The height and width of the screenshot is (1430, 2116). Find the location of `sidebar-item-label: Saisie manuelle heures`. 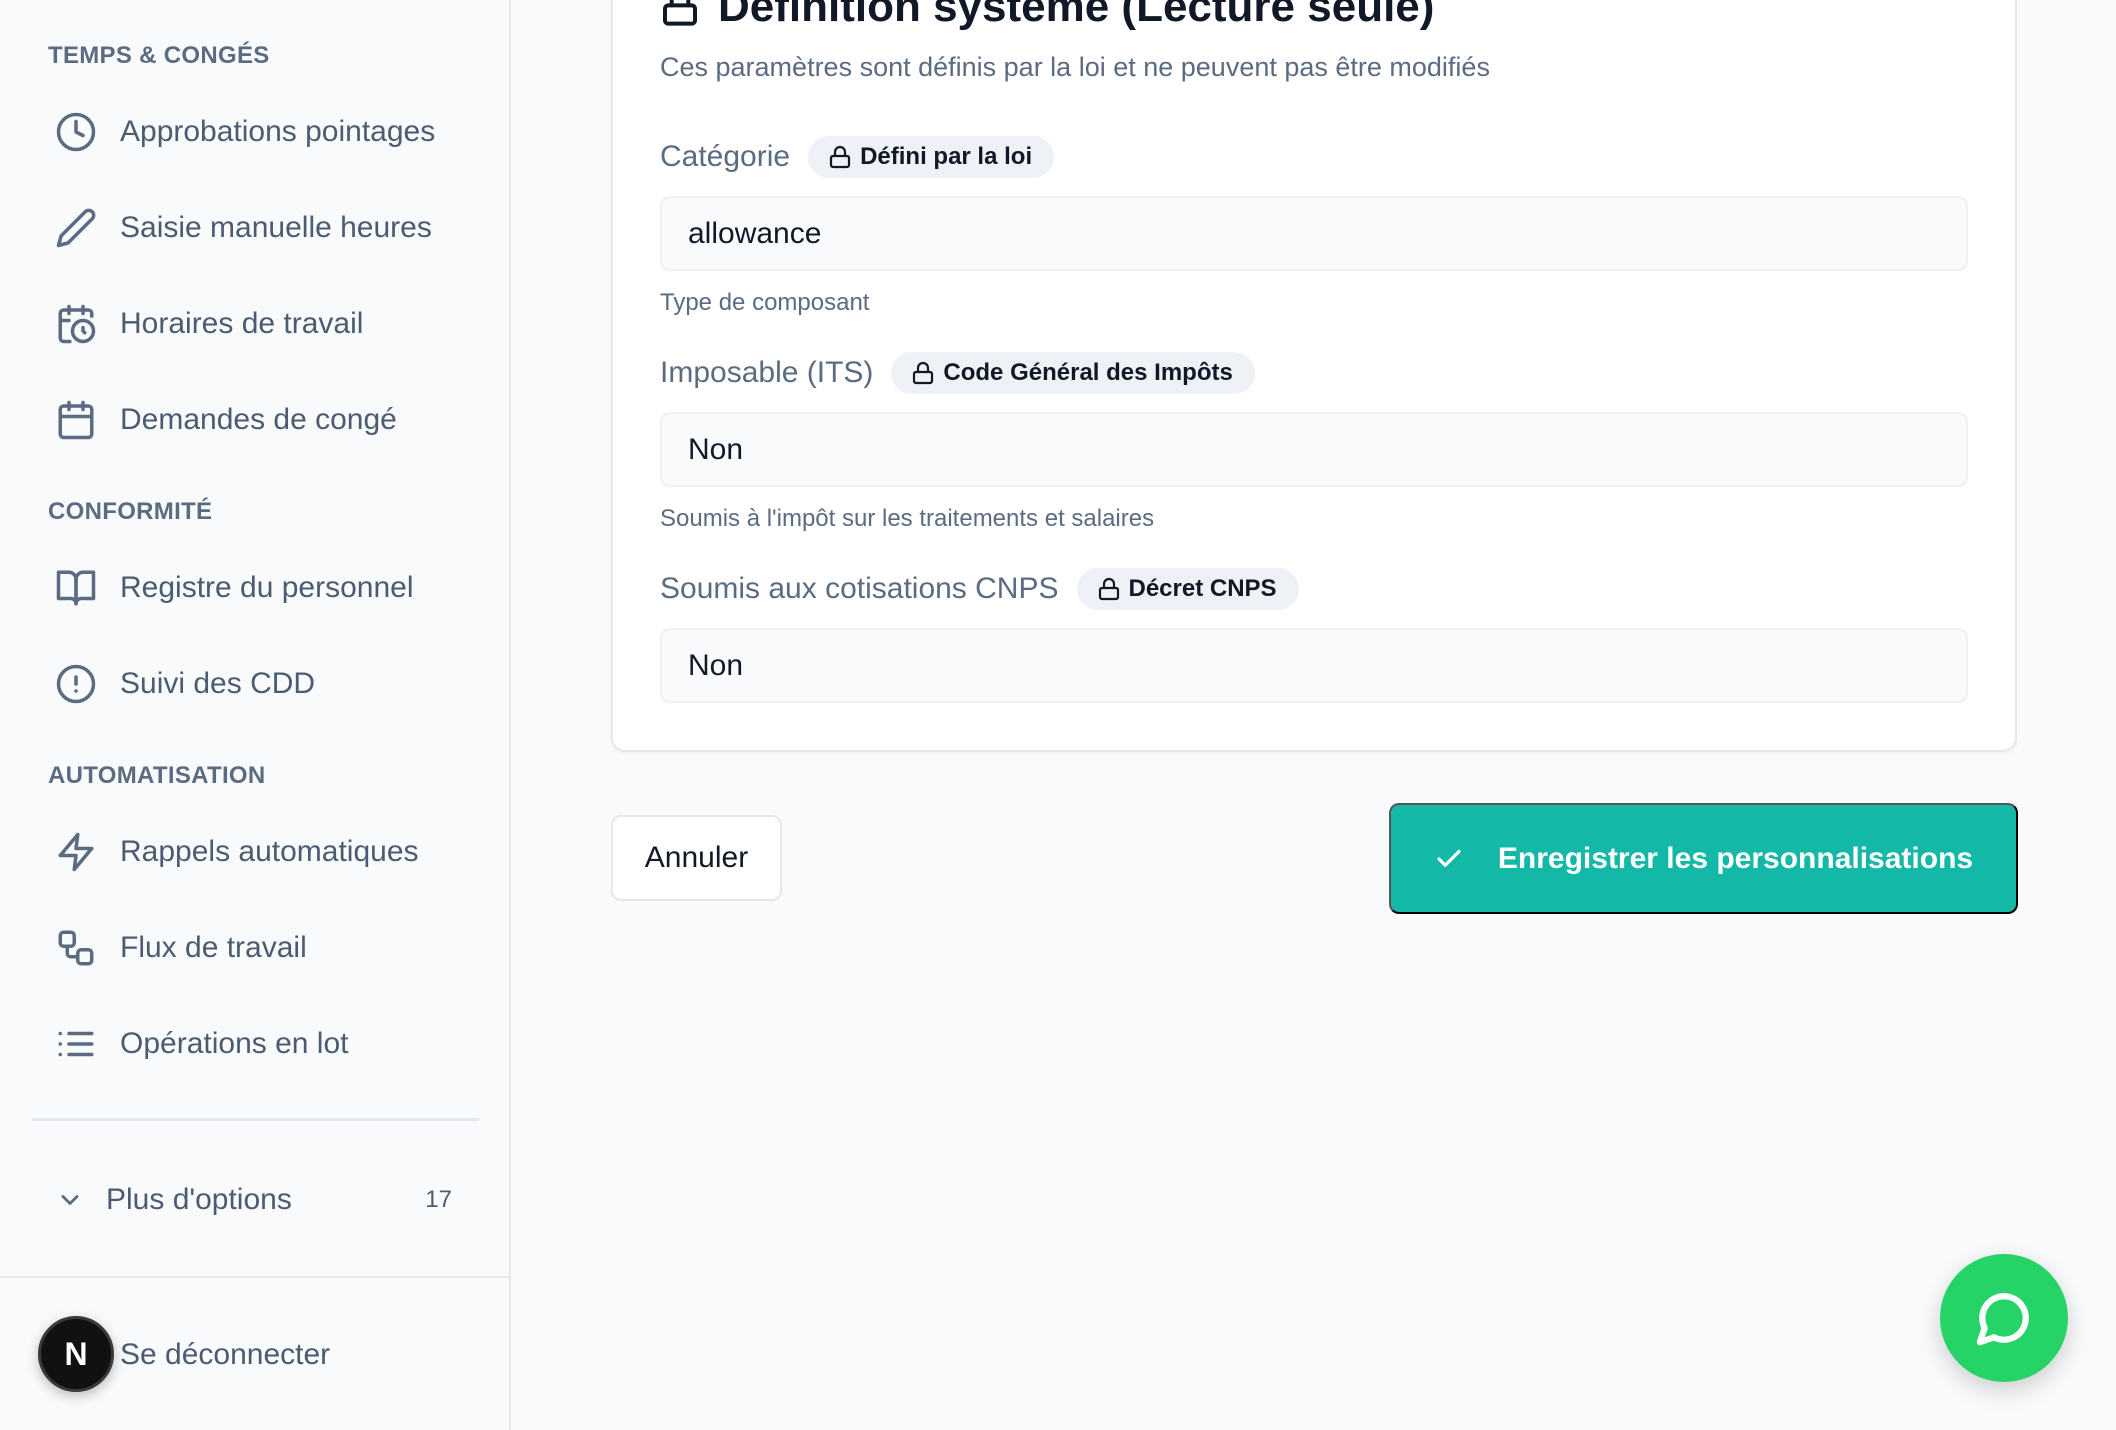

sidebar-item-label: Saisie manuelle heures is located at coordinates (276, 227).